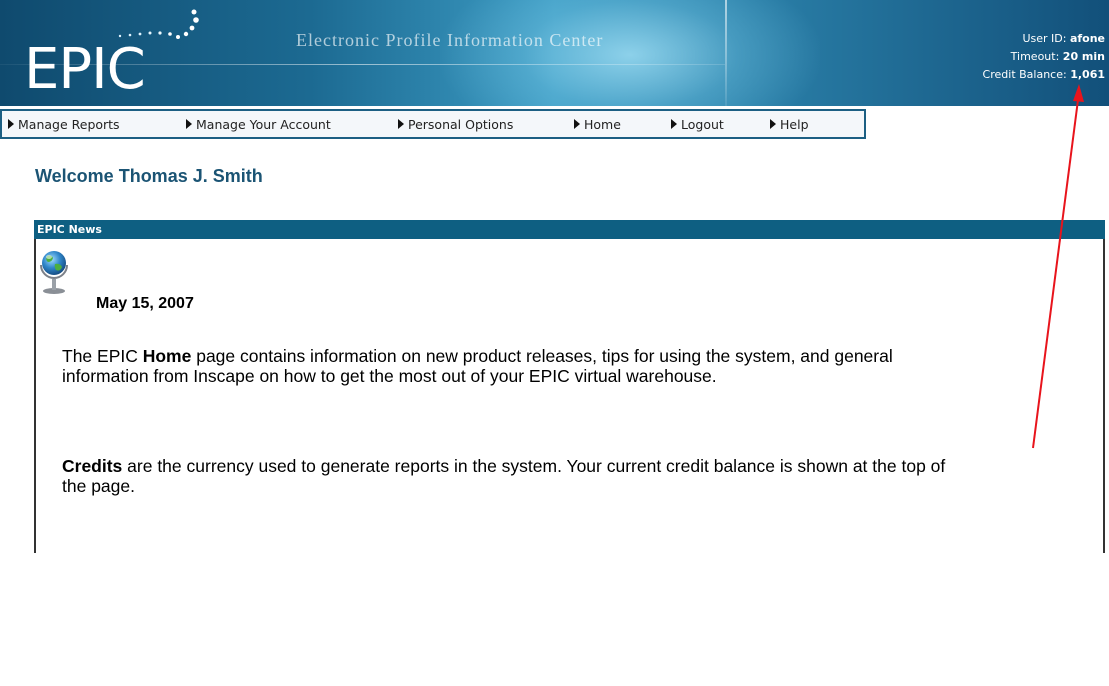  I want to click on nav-label: Home, so click(602, 124).